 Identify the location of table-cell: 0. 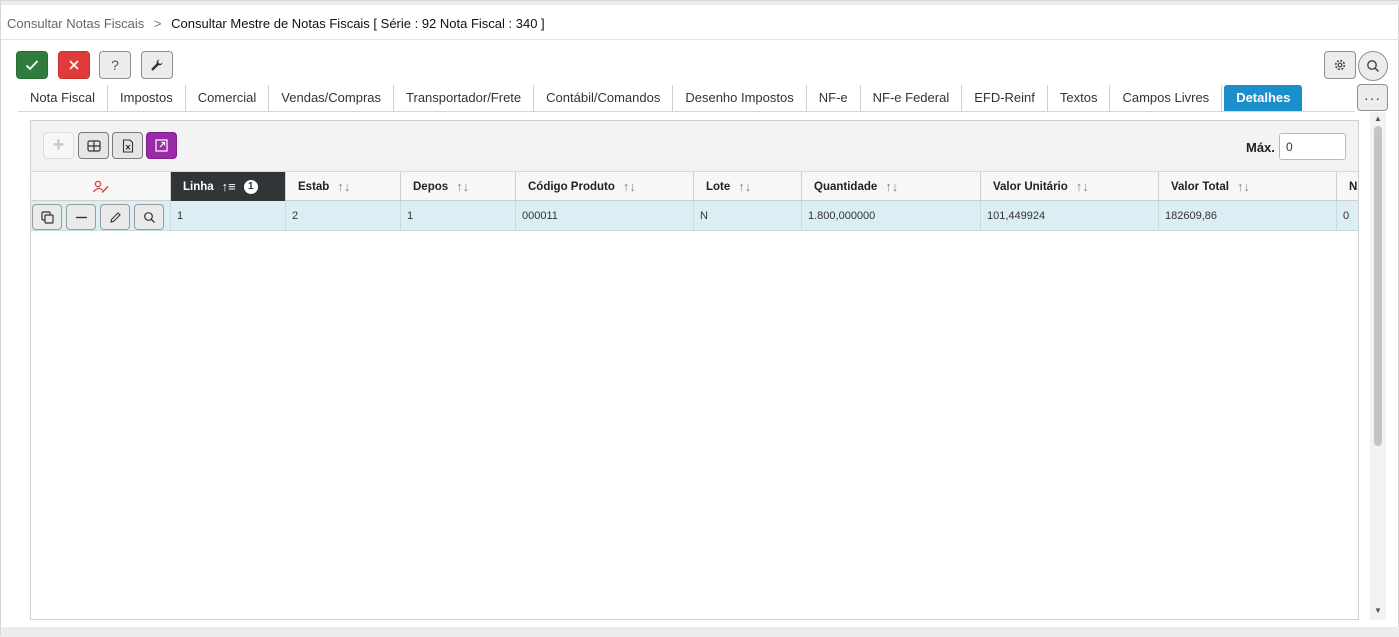
(1347, 216).